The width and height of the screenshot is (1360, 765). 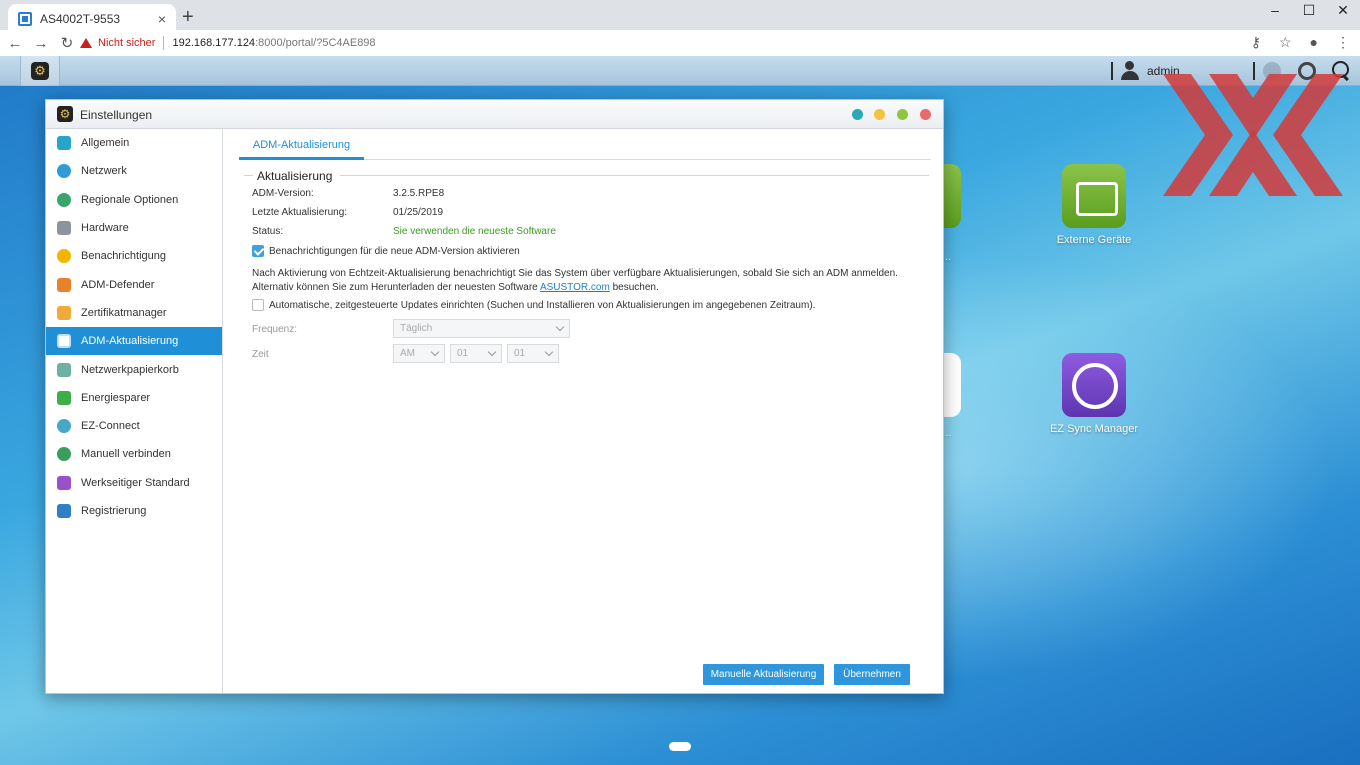 I want to click on sidebar-item-regionale-optionen: Regionale Optionen, so click(x=134, y=200).